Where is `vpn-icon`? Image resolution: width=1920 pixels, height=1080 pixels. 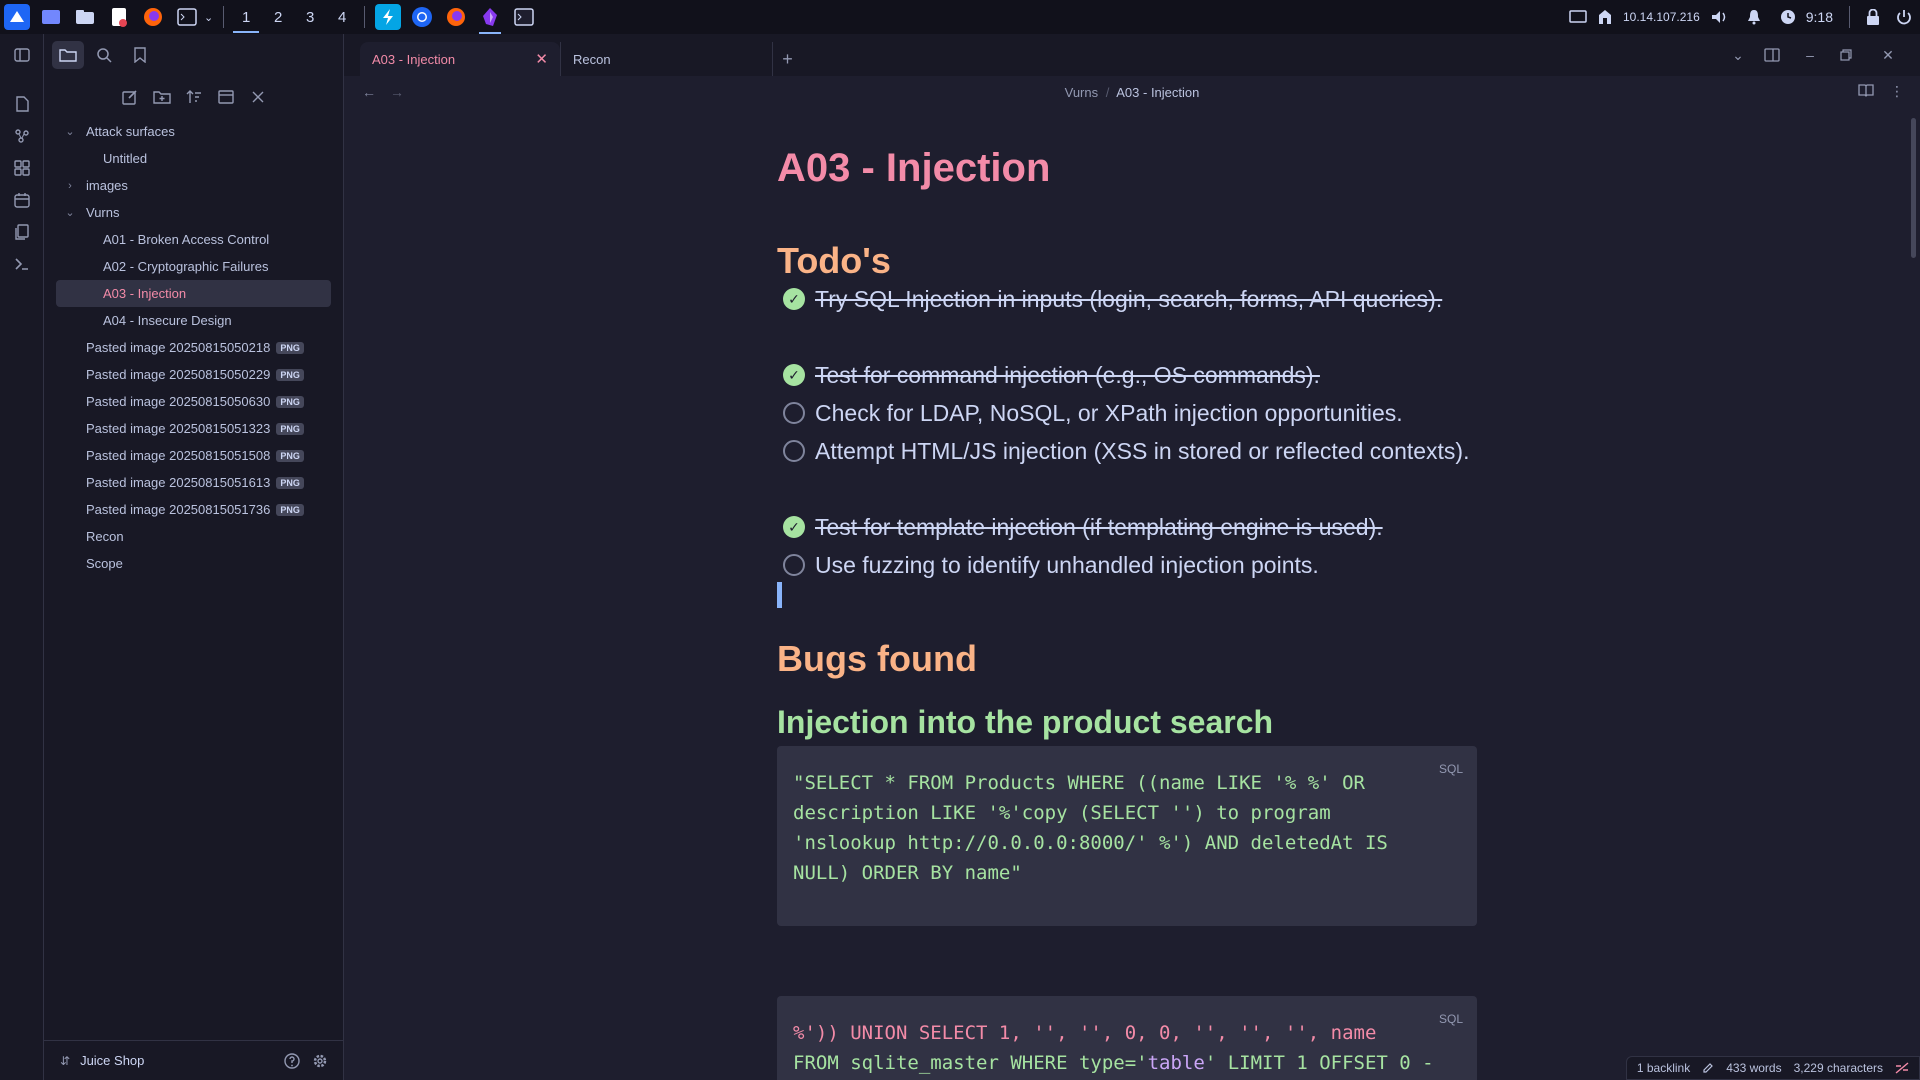
vpn-icon is located at coordinates (1605, 17).